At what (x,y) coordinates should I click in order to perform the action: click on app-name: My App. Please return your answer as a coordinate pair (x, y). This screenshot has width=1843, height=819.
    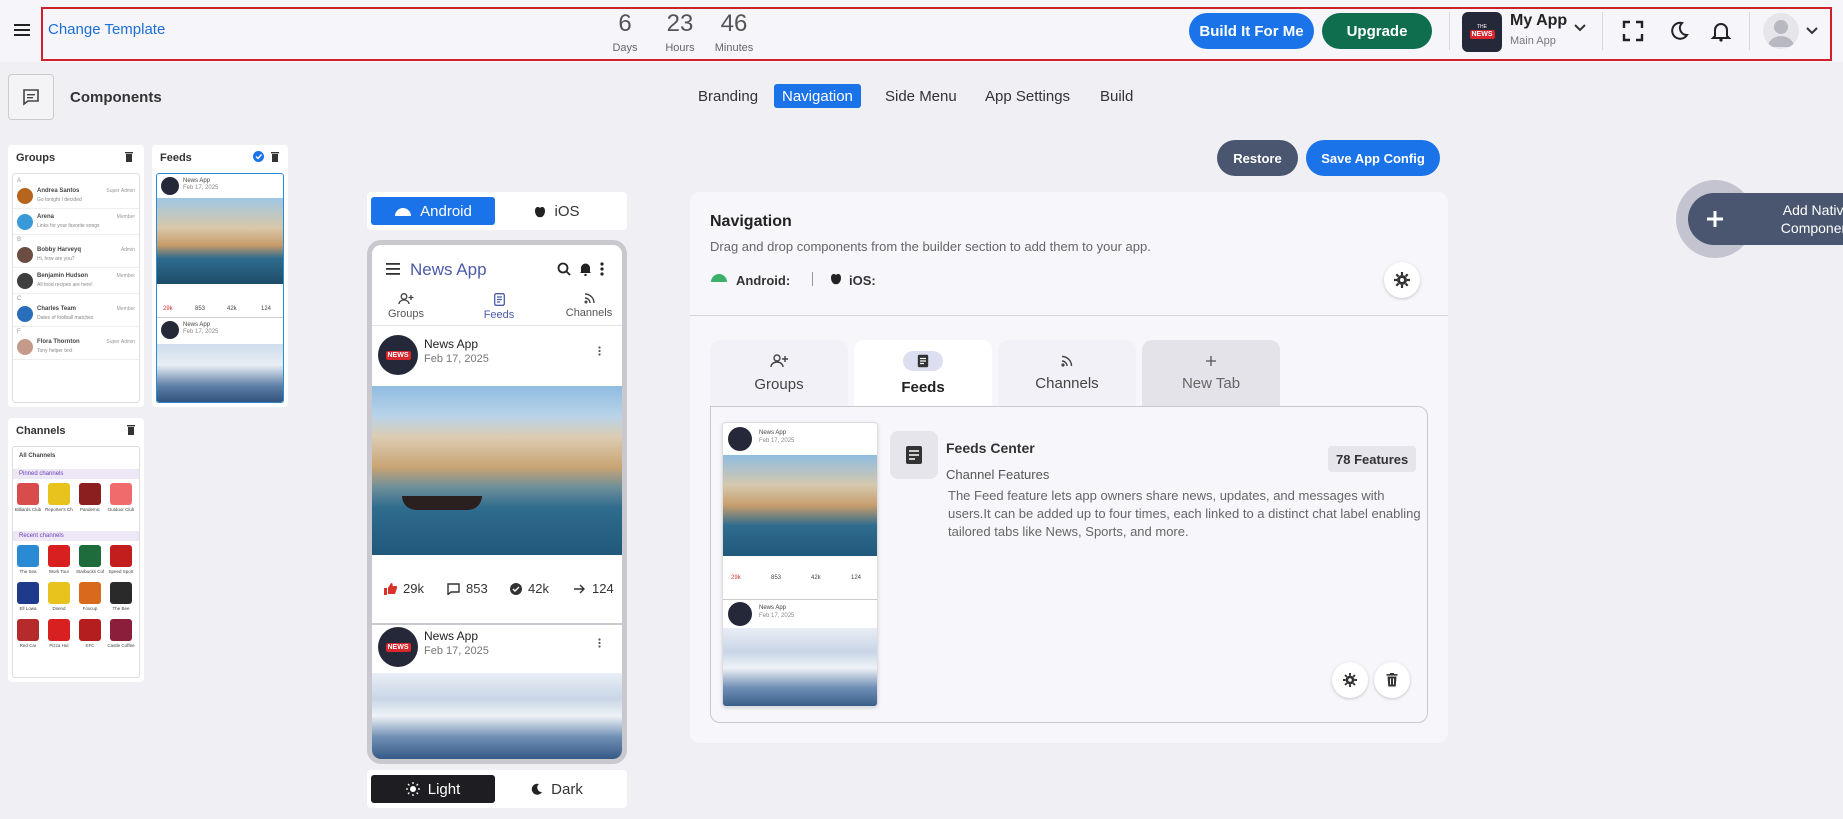
    Looking at the image, I should click on (1538, 21).